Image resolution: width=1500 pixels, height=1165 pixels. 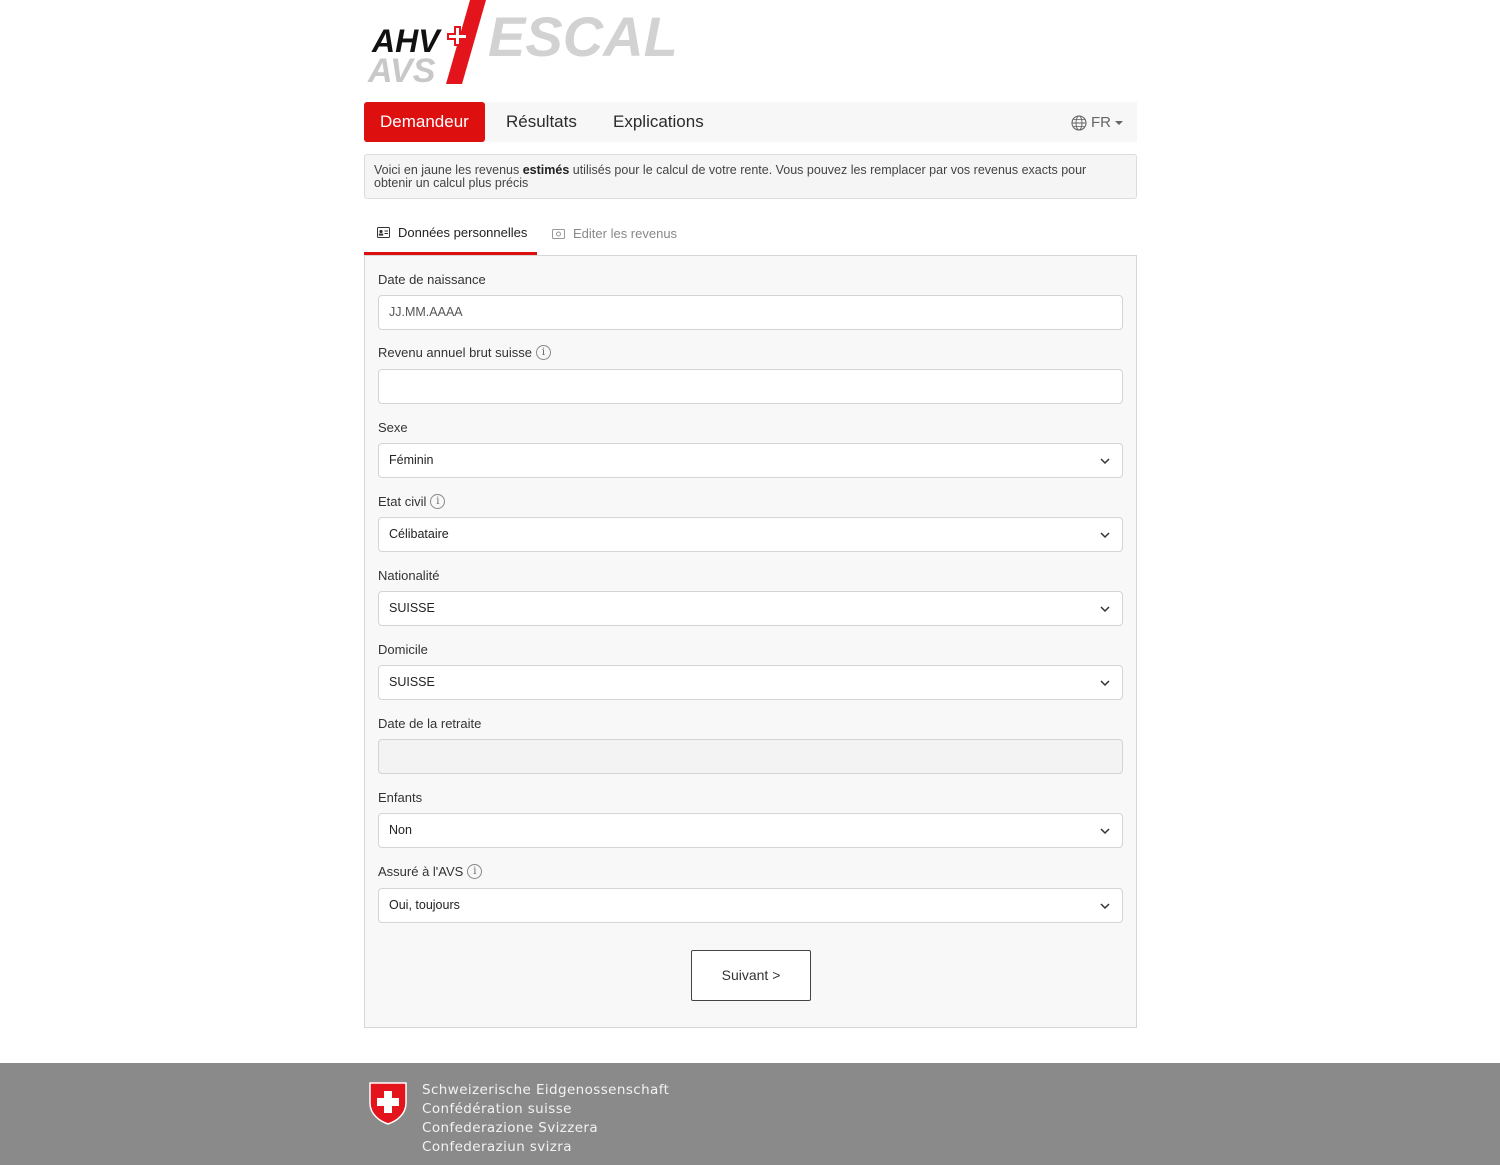 What do you see at coordinates (466, 42) in the screenshot?
I see `logo-slash` at bounding box center [466, 42].